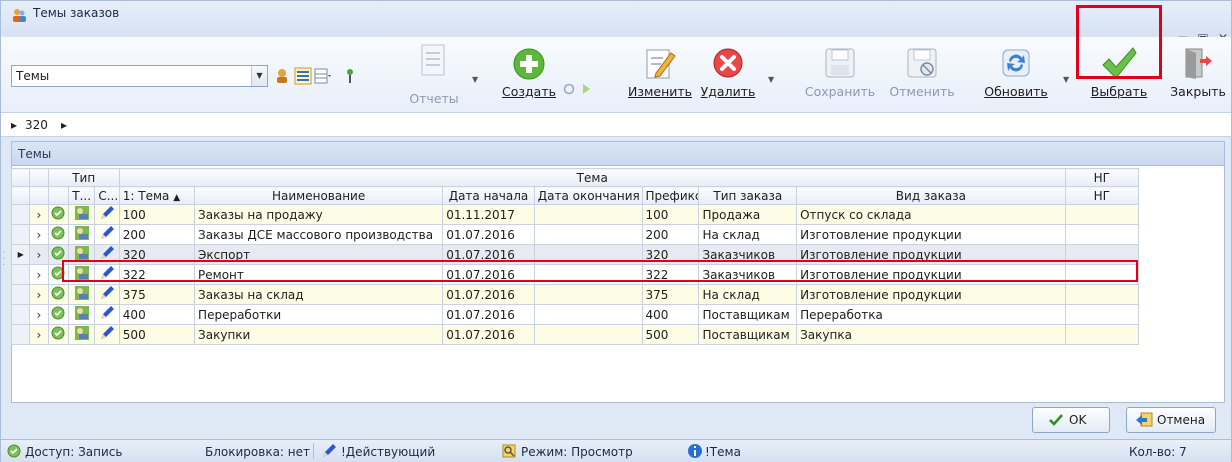 Image resolution: width=1232 pixels, height=462 pixels. I want to click on create-button: Создать, so click(529, 75).